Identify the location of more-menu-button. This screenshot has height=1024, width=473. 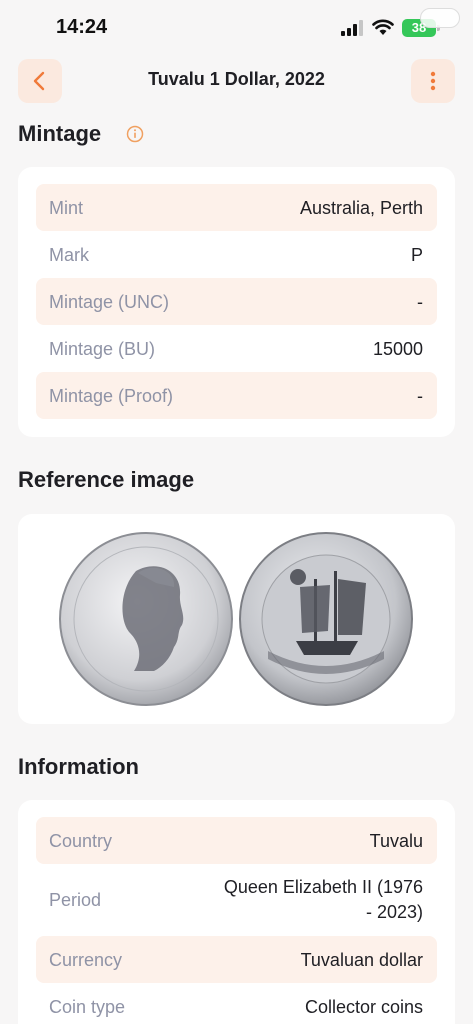
(433, 81).